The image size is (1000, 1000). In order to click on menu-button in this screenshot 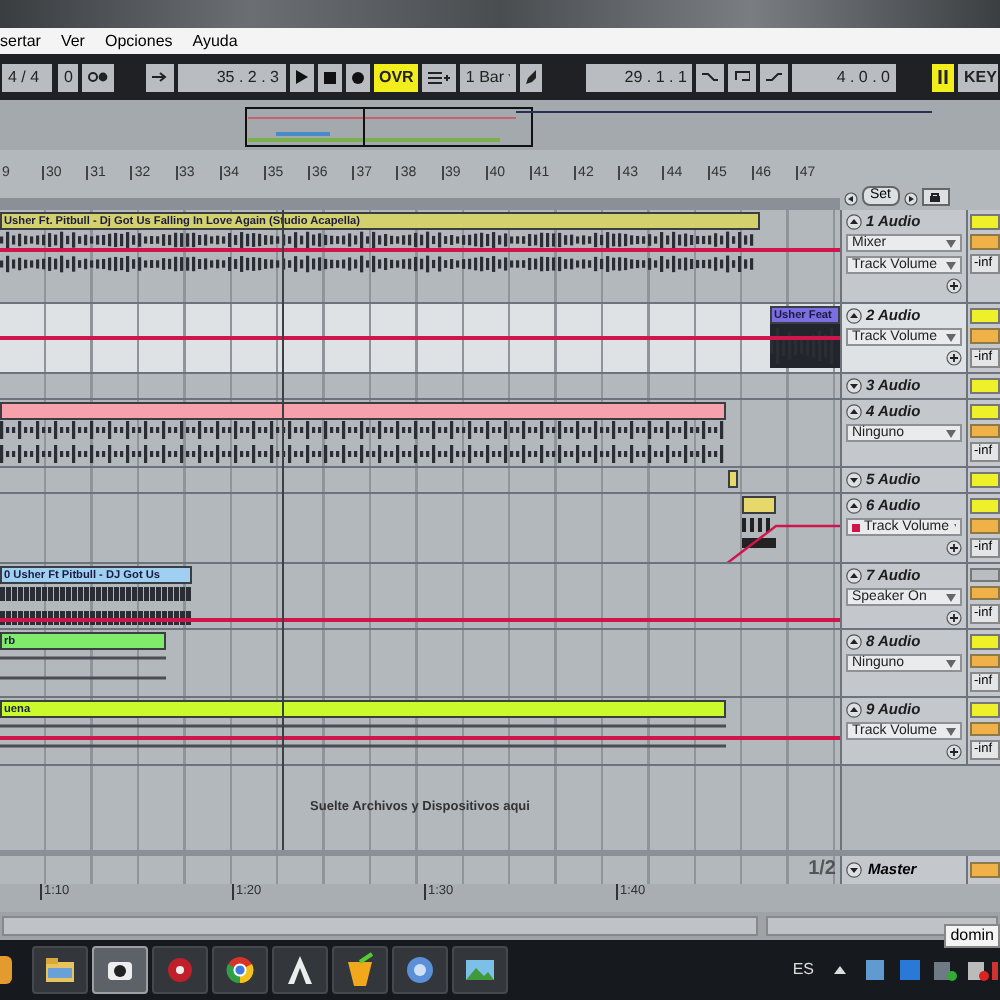, I will do `click(438, 77)`.